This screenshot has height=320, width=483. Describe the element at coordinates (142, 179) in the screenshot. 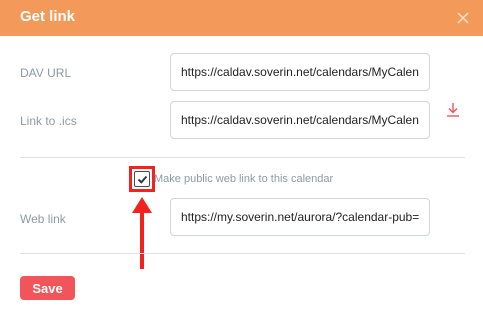

I see `annotation-highlight-box` at that location.